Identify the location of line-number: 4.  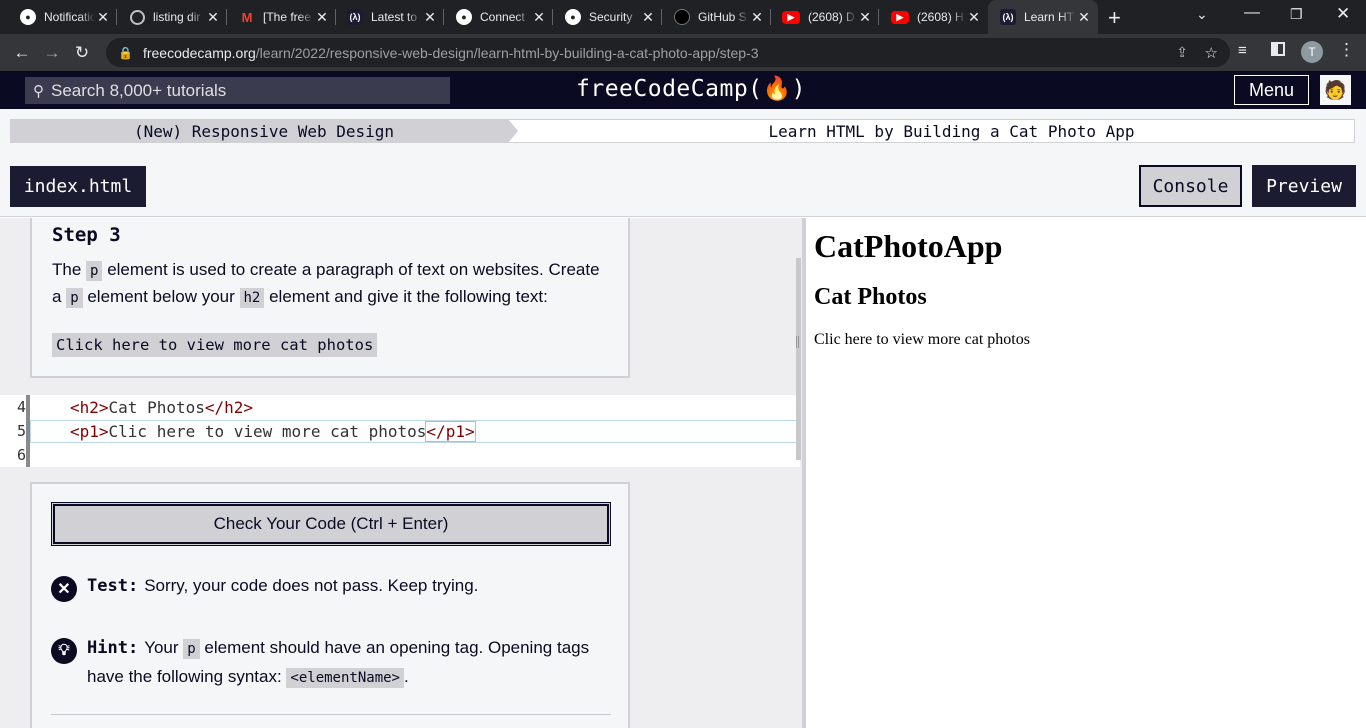
(21, 407).